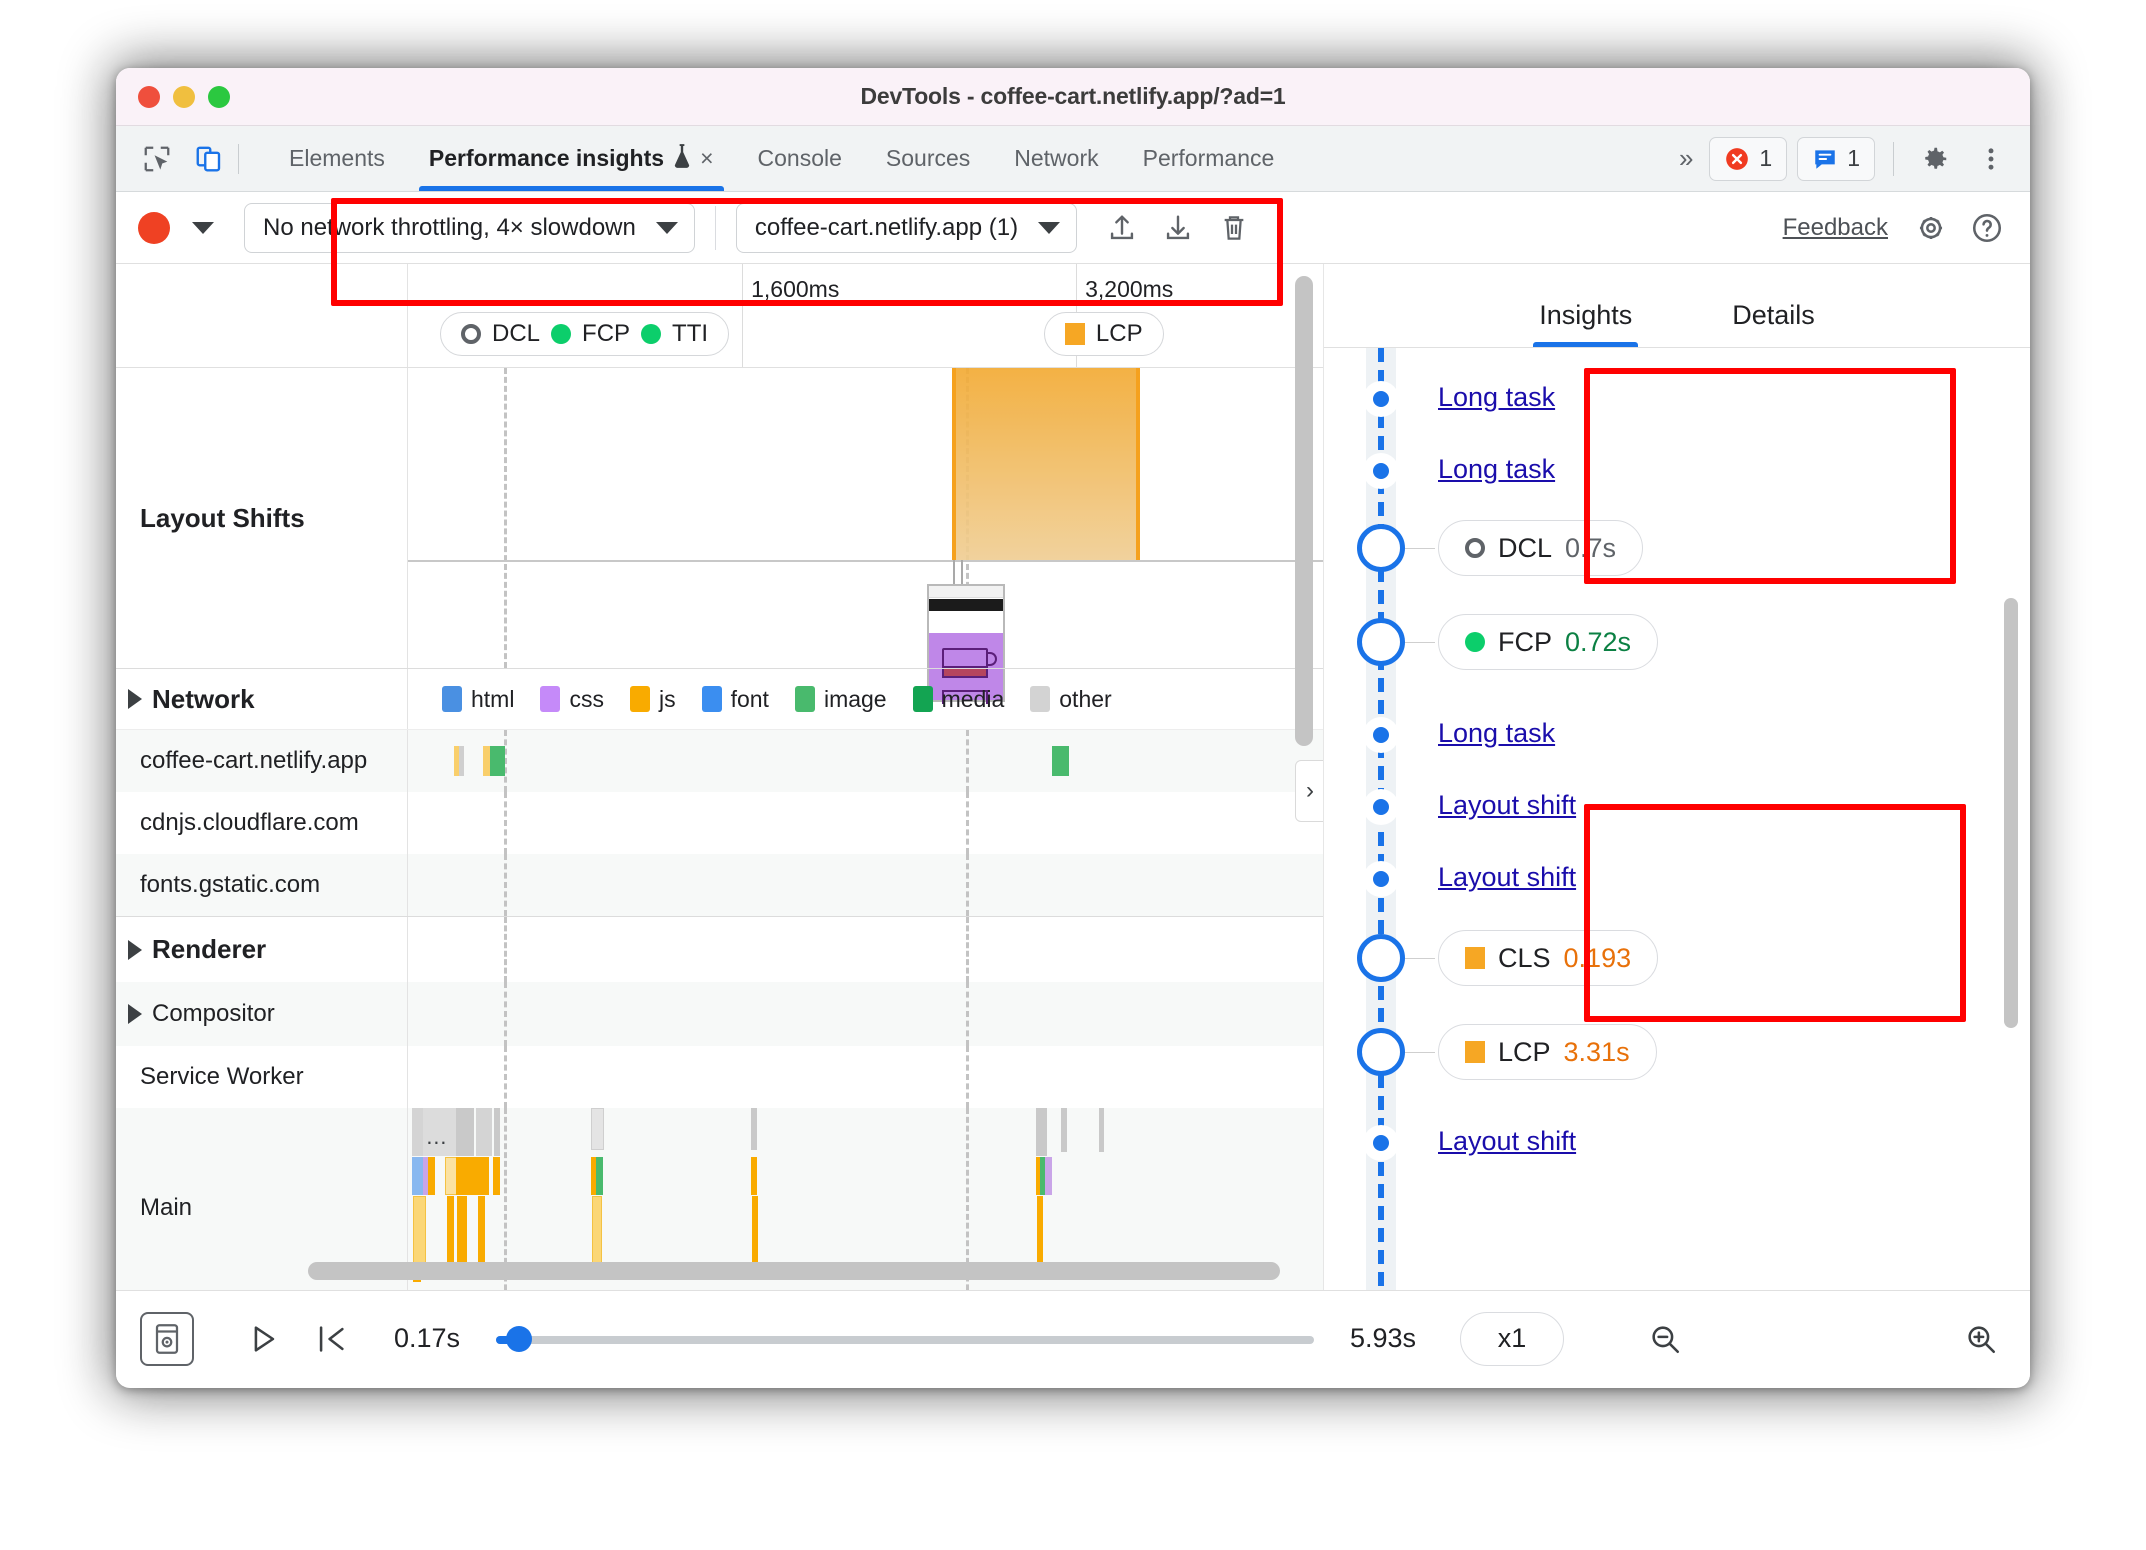 Image resolution: width=2146 pixels, height=1550 pixels. Describe the element at coordinates (1061, 761) in the screenshot. I see `request-bar-image-late` at that location.